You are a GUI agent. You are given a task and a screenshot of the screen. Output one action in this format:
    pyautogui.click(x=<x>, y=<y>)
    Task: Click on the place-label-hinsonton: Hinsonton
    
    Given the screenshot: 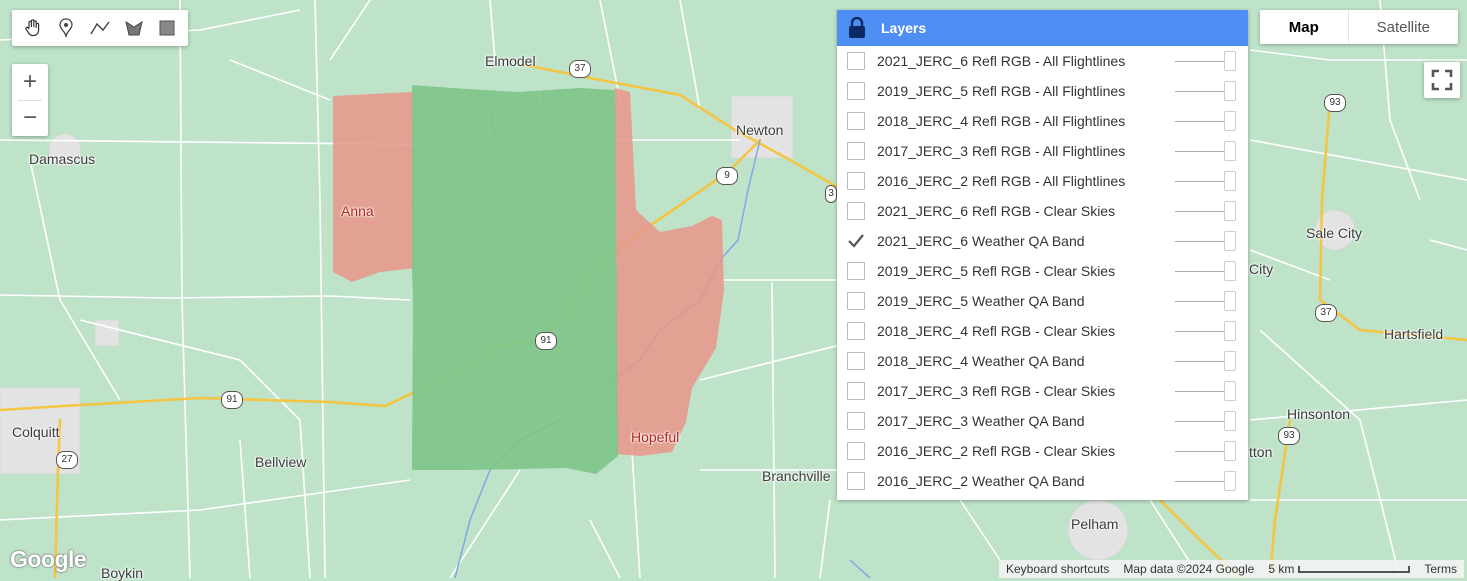 What is the action you would take?
    pyautogui.click(x=1319, y=414)
    